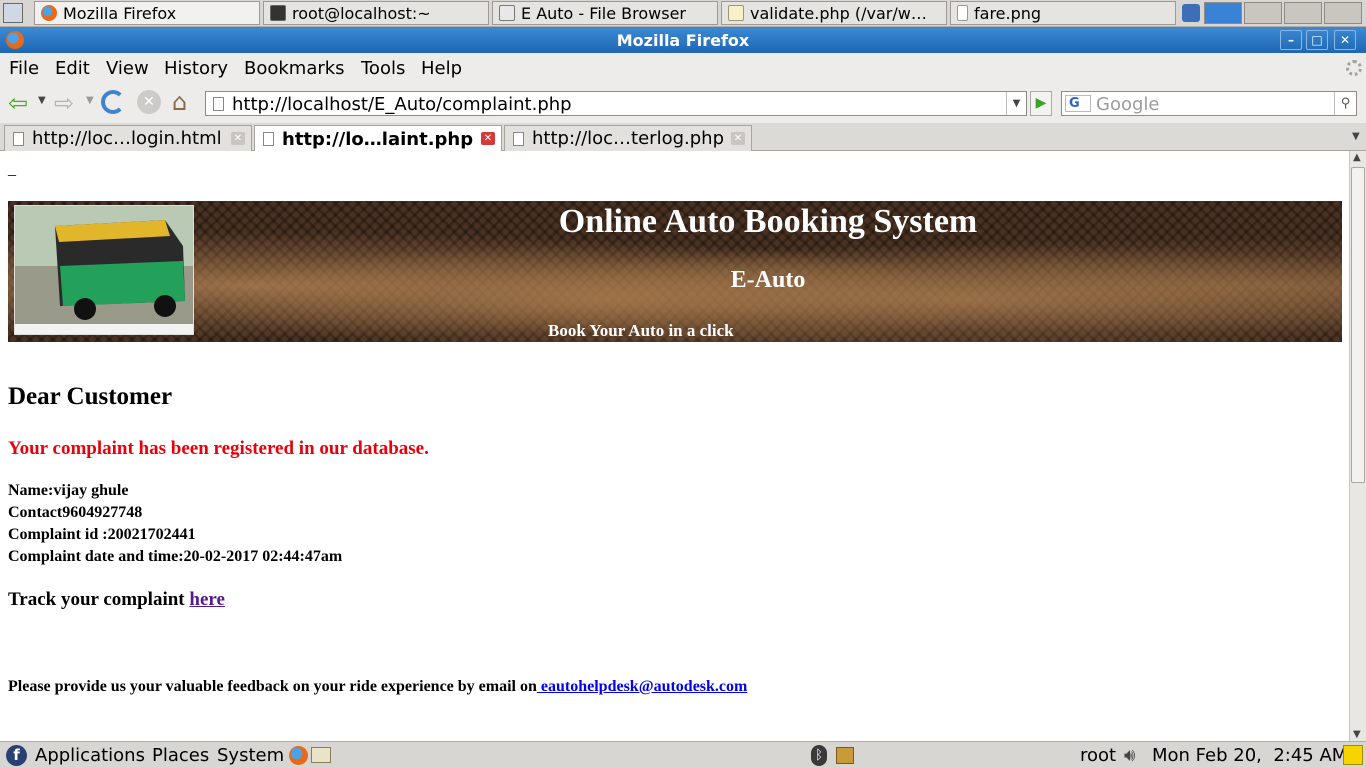 The image size is (1366, 768). What do you see at coordinates (127, 68) in the screenshot?
I see `menu-view: View` at bounding box center [127, 68].